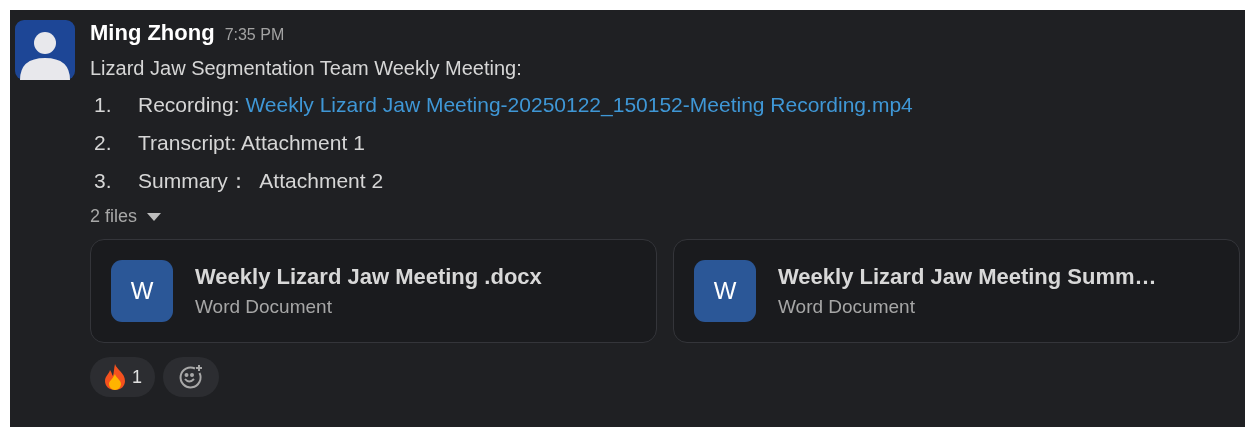  I want to click on list-item-text: Summary： Attachment 2, so click(261, 181).